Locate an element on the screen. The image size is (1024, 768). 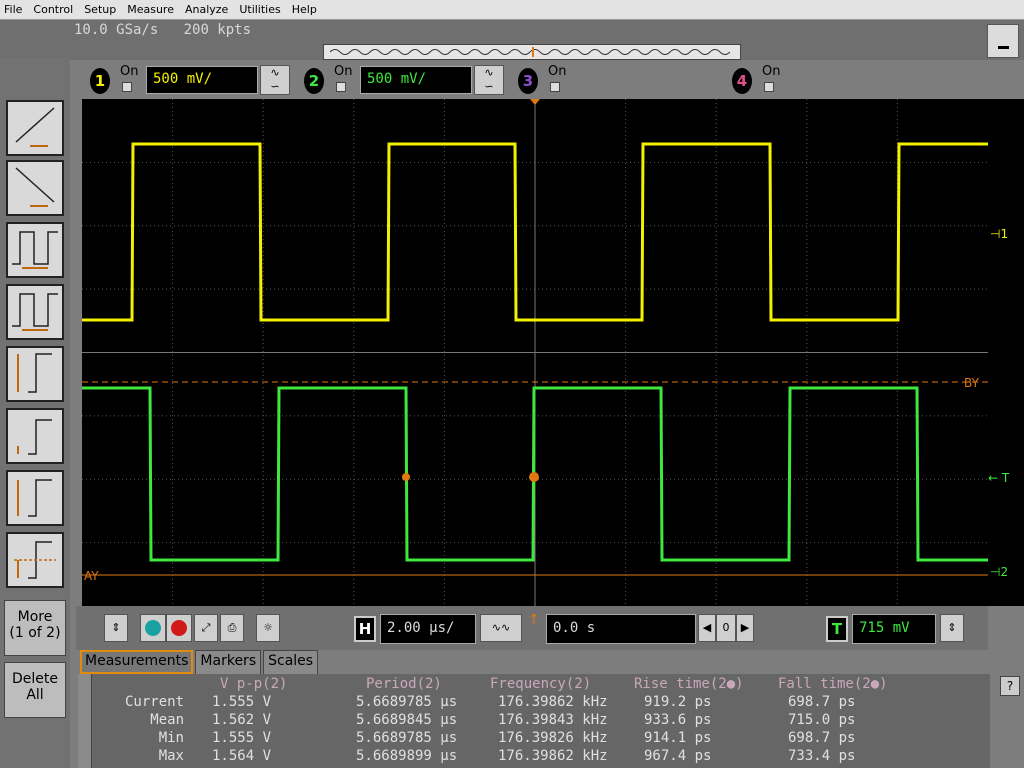
run-icon is located at coordinates (153, 628).